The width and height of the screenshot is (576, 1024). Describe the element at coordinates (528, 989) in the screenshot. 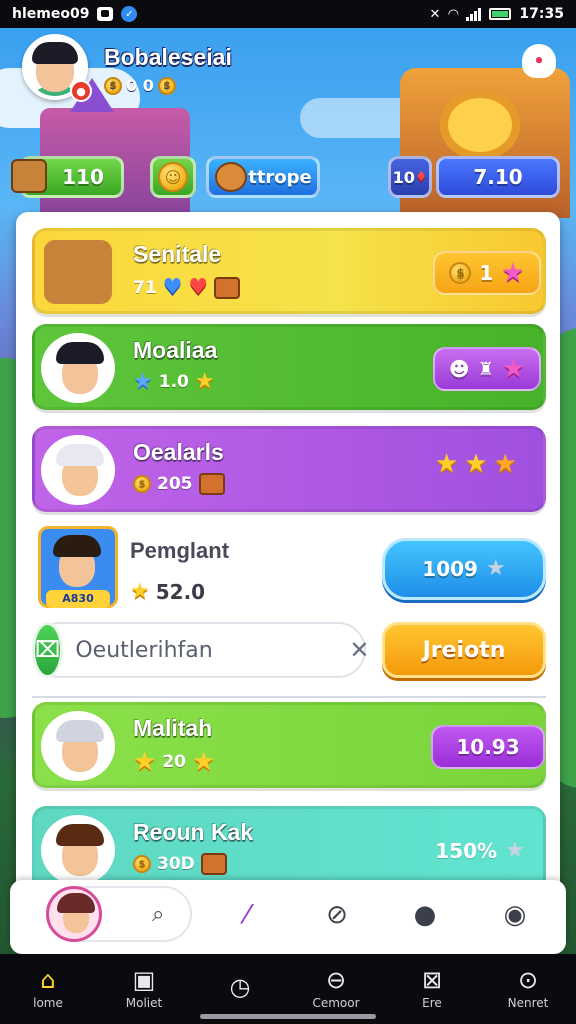

I see `nav-chat: ⊙ Nenret` at that location.